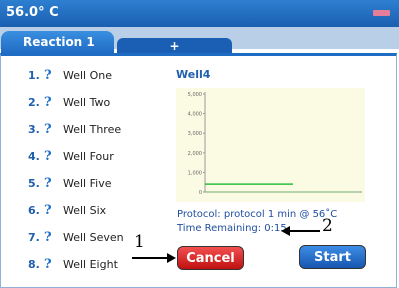 This screenshot has width=399, height=288. Describe the element at coordinates (34, 210) in the screenshot. I see `well-number: 6.` at that location.